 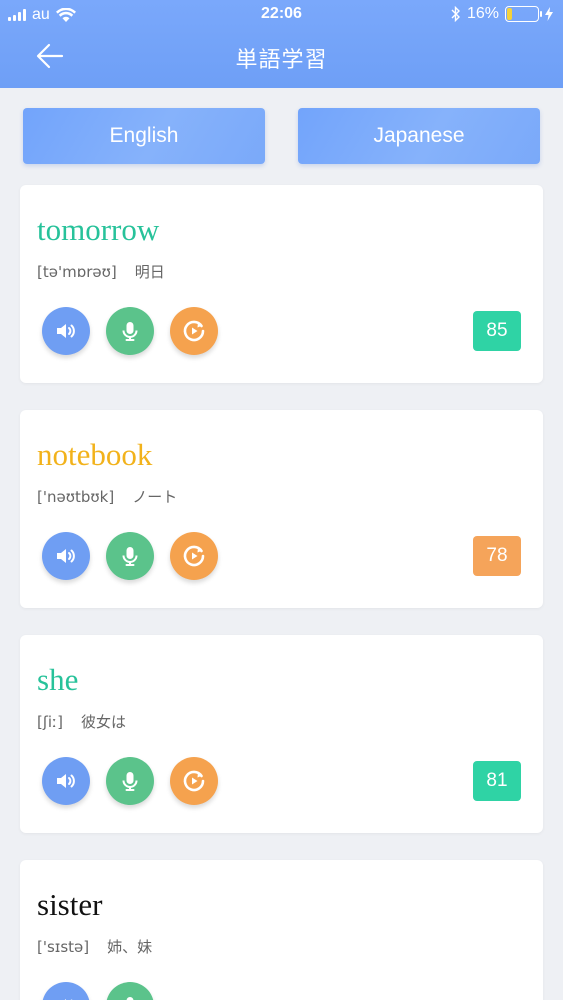 What do you see at coordinates (58, 679) in the screenshot?
I see `word-text: she` at bounding box center [58, 679].